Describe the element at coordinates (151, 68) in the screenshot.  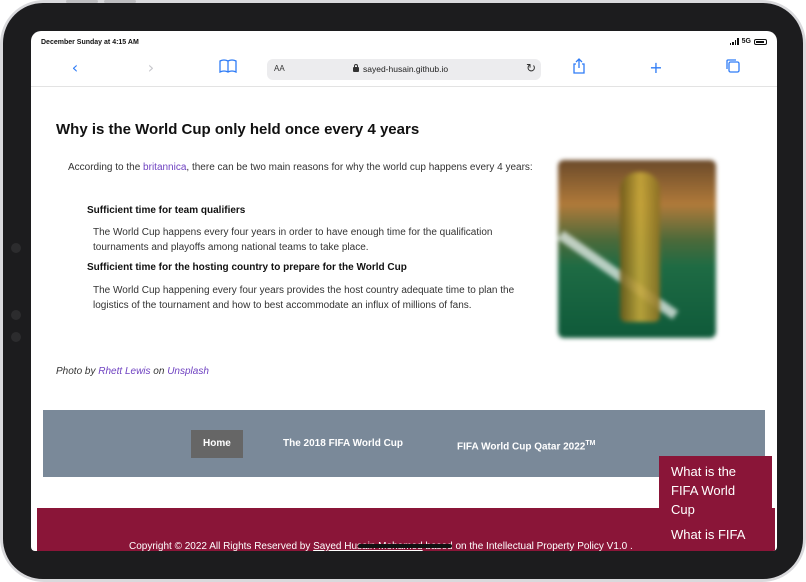
I see `forward-icon: ›` at that location.